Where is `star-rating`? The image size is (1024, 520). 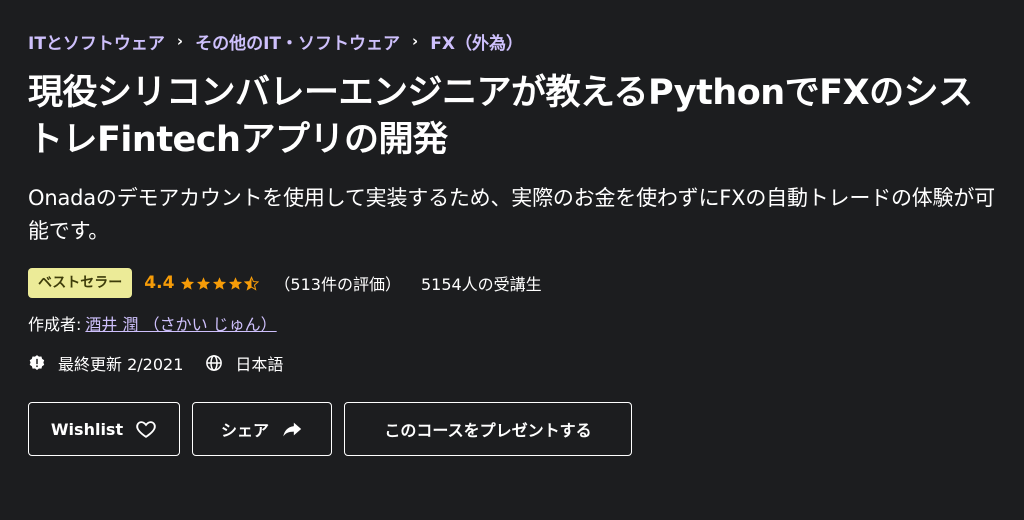
star-rating is located at coordinates (220, 283).